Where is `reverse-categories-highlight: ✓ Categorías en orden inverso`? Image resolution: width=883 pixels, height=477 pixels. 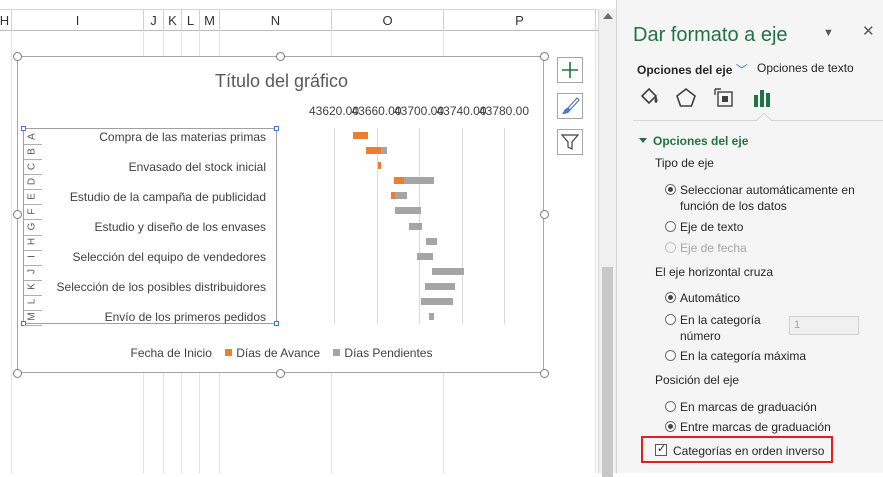 reverse-categories-highlight: ✓ Categorías en orden inverso is located at coordinates (737, 449).